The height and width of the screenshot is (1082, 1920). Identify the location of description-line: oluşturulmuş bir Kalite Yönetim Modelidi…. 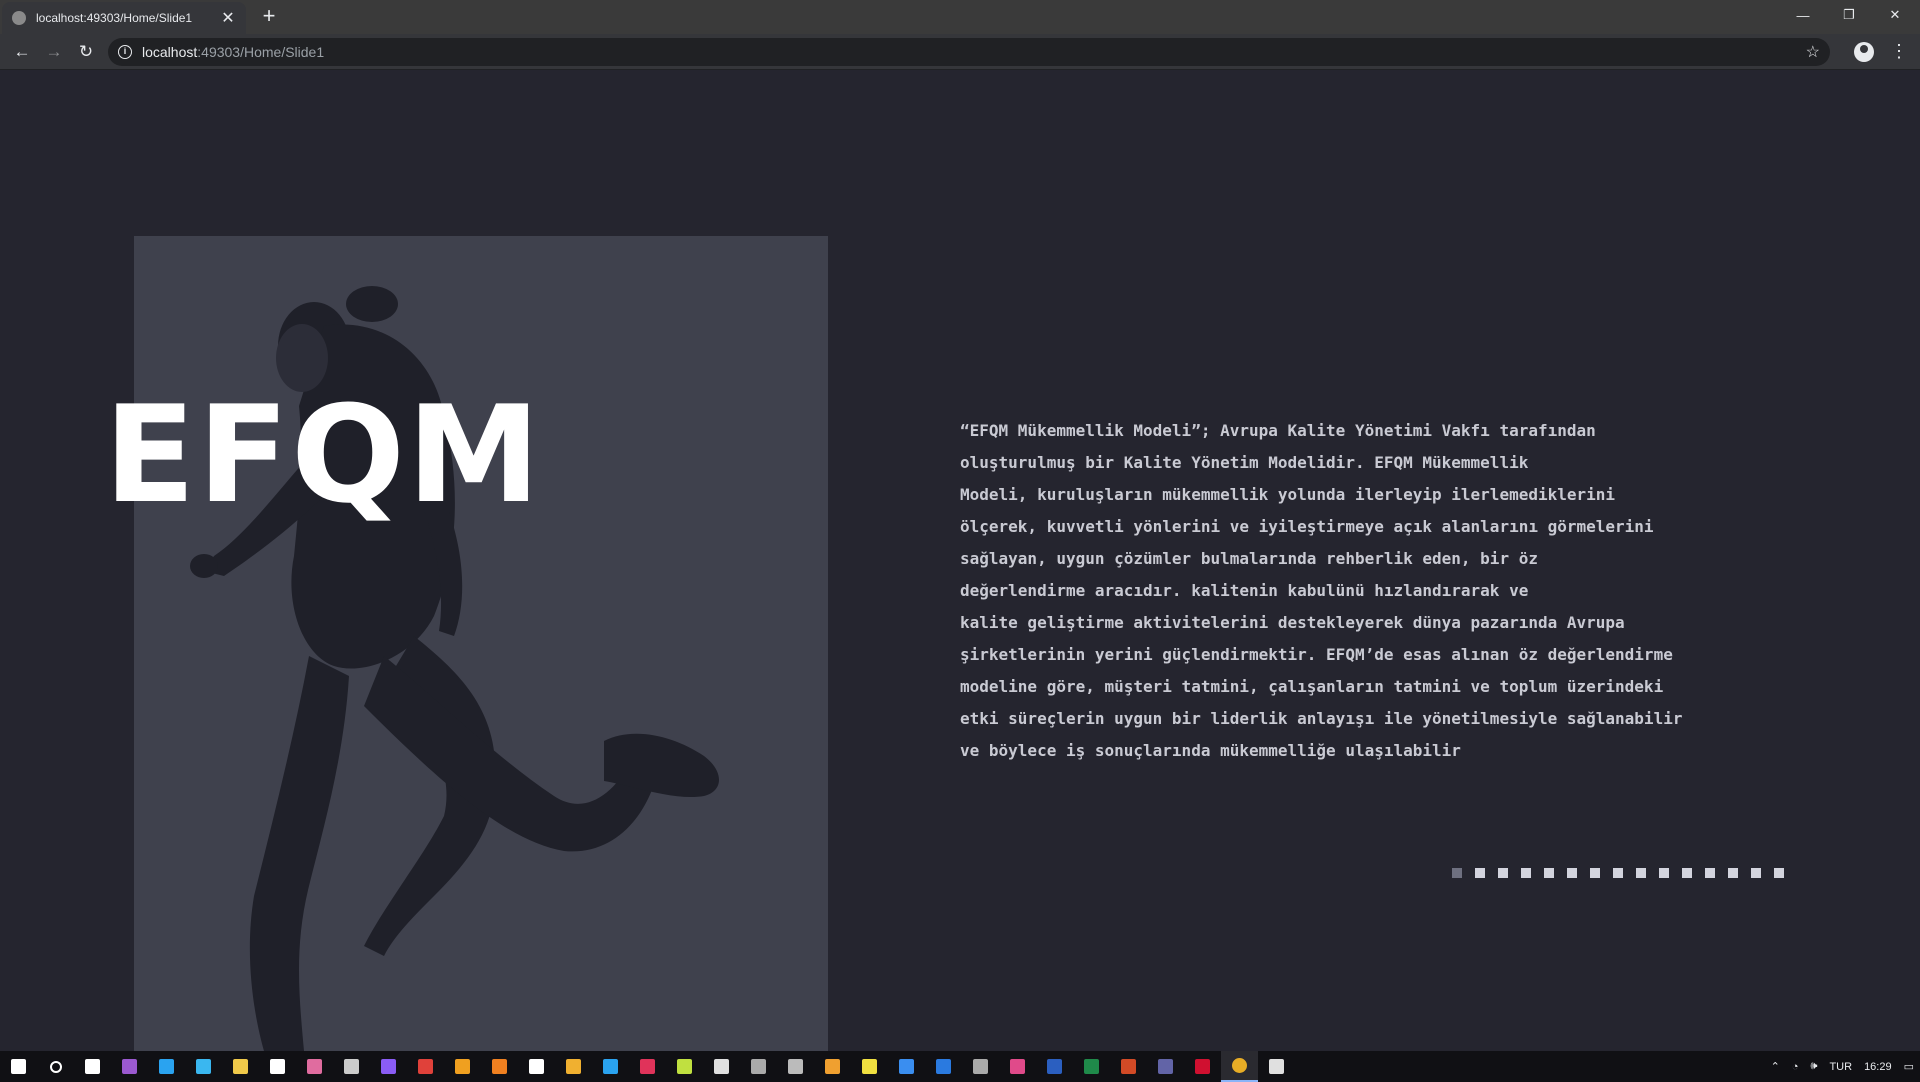
(1244, 462).